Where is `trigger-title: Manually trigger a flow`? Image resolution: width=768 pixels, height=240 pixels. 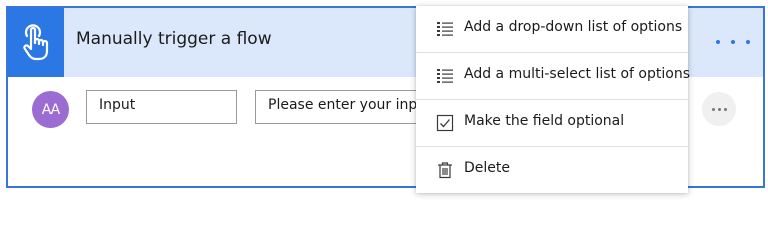
trigger-title: Manually trigger a flow is located at coordinates (174, 39).